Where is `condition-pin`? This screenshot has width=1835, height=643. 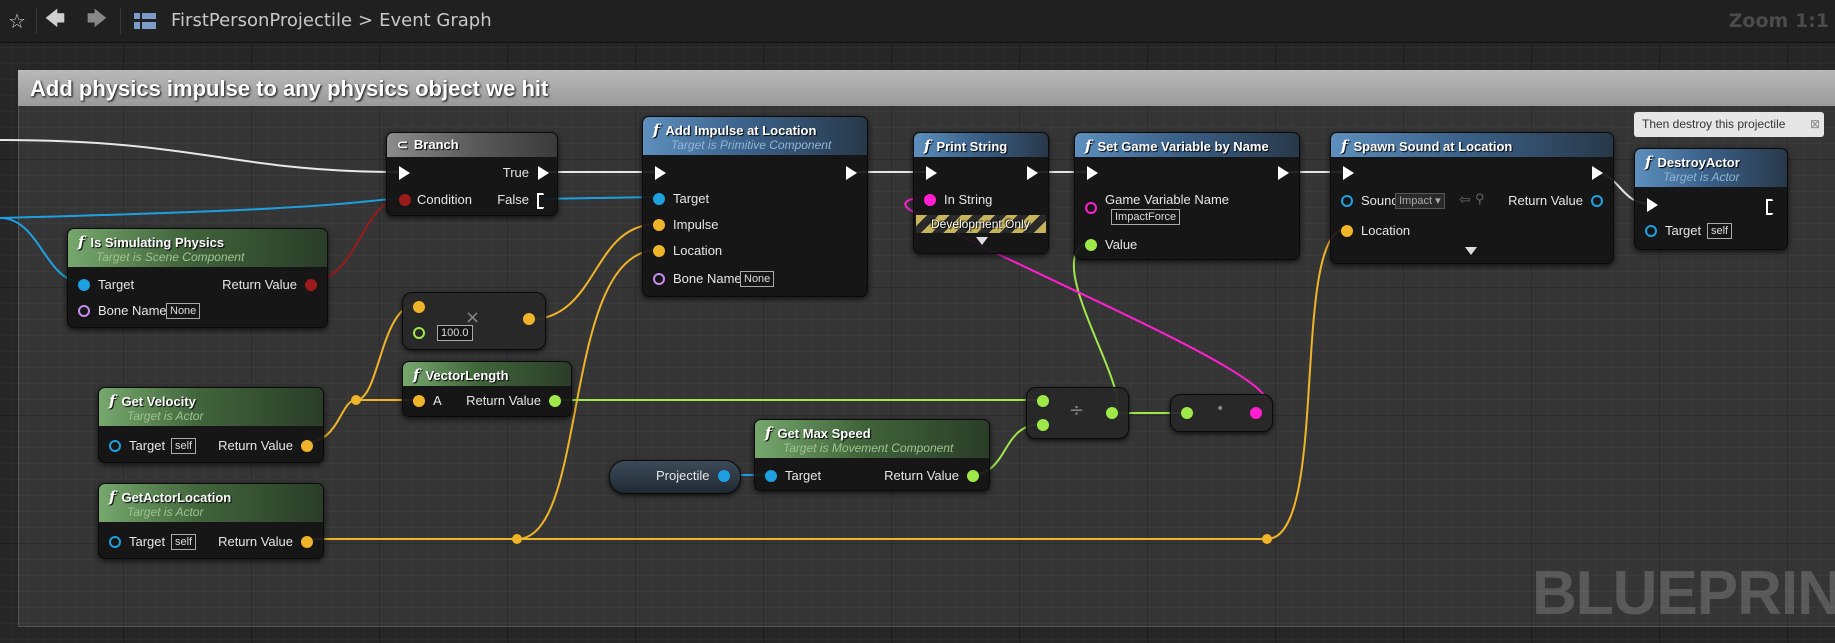
condition-pin is located at coordinates (405, 200).